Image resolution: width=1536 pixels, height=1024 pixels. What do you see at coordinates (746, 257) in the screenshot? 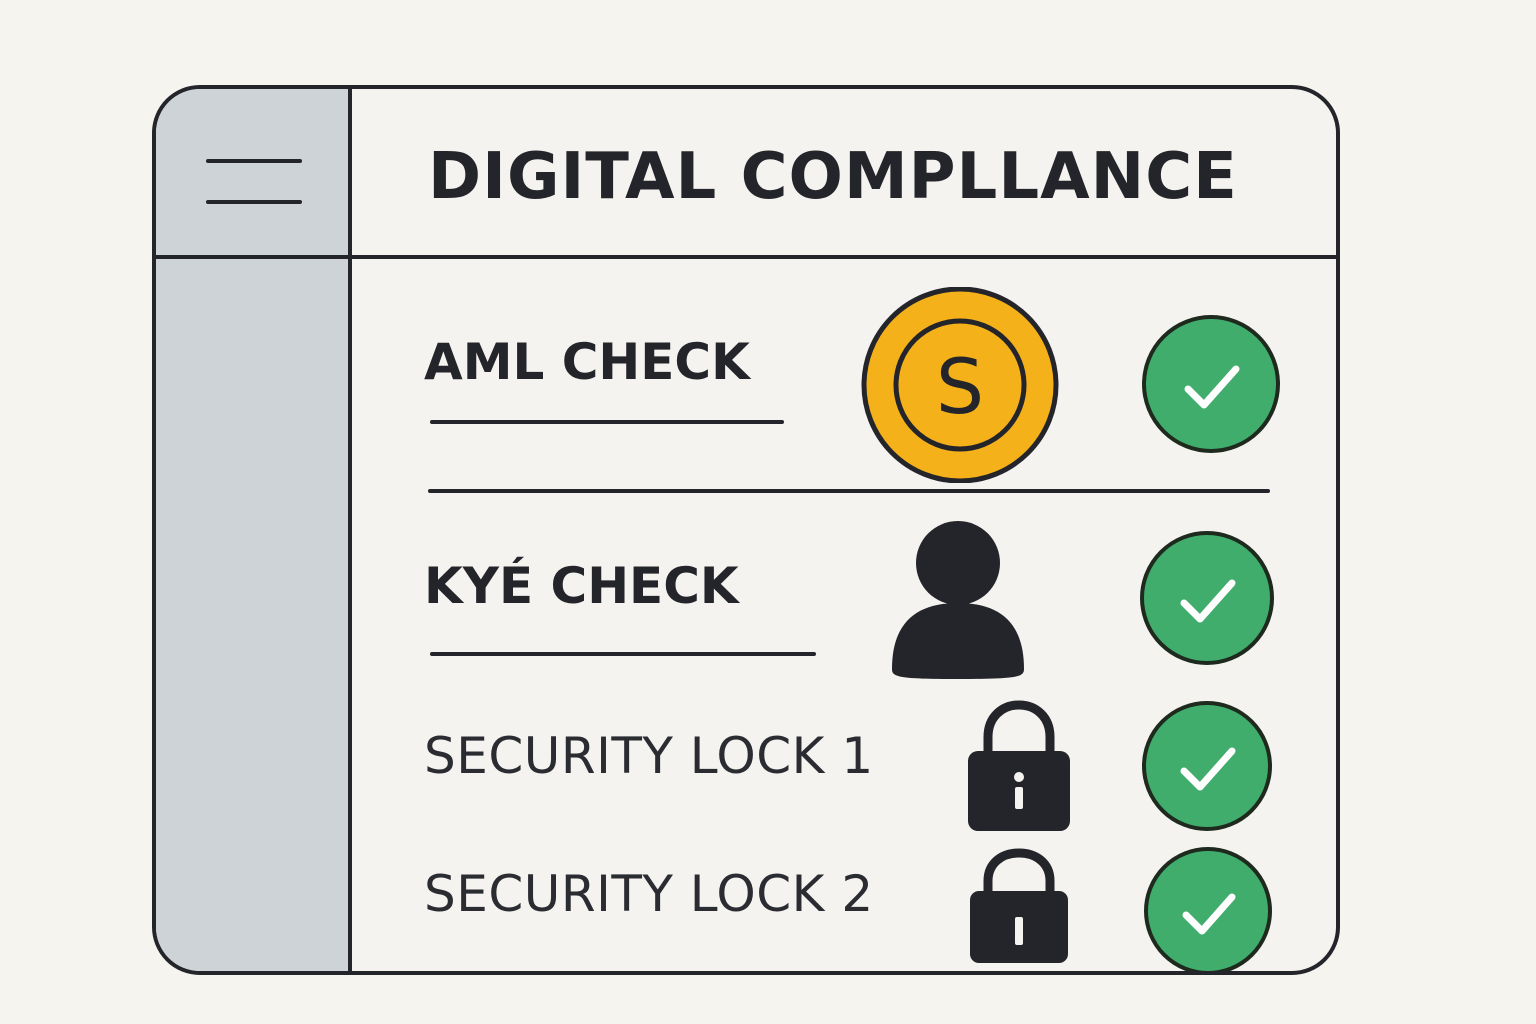
I see `header-divider` at bounding box center [746, 257].